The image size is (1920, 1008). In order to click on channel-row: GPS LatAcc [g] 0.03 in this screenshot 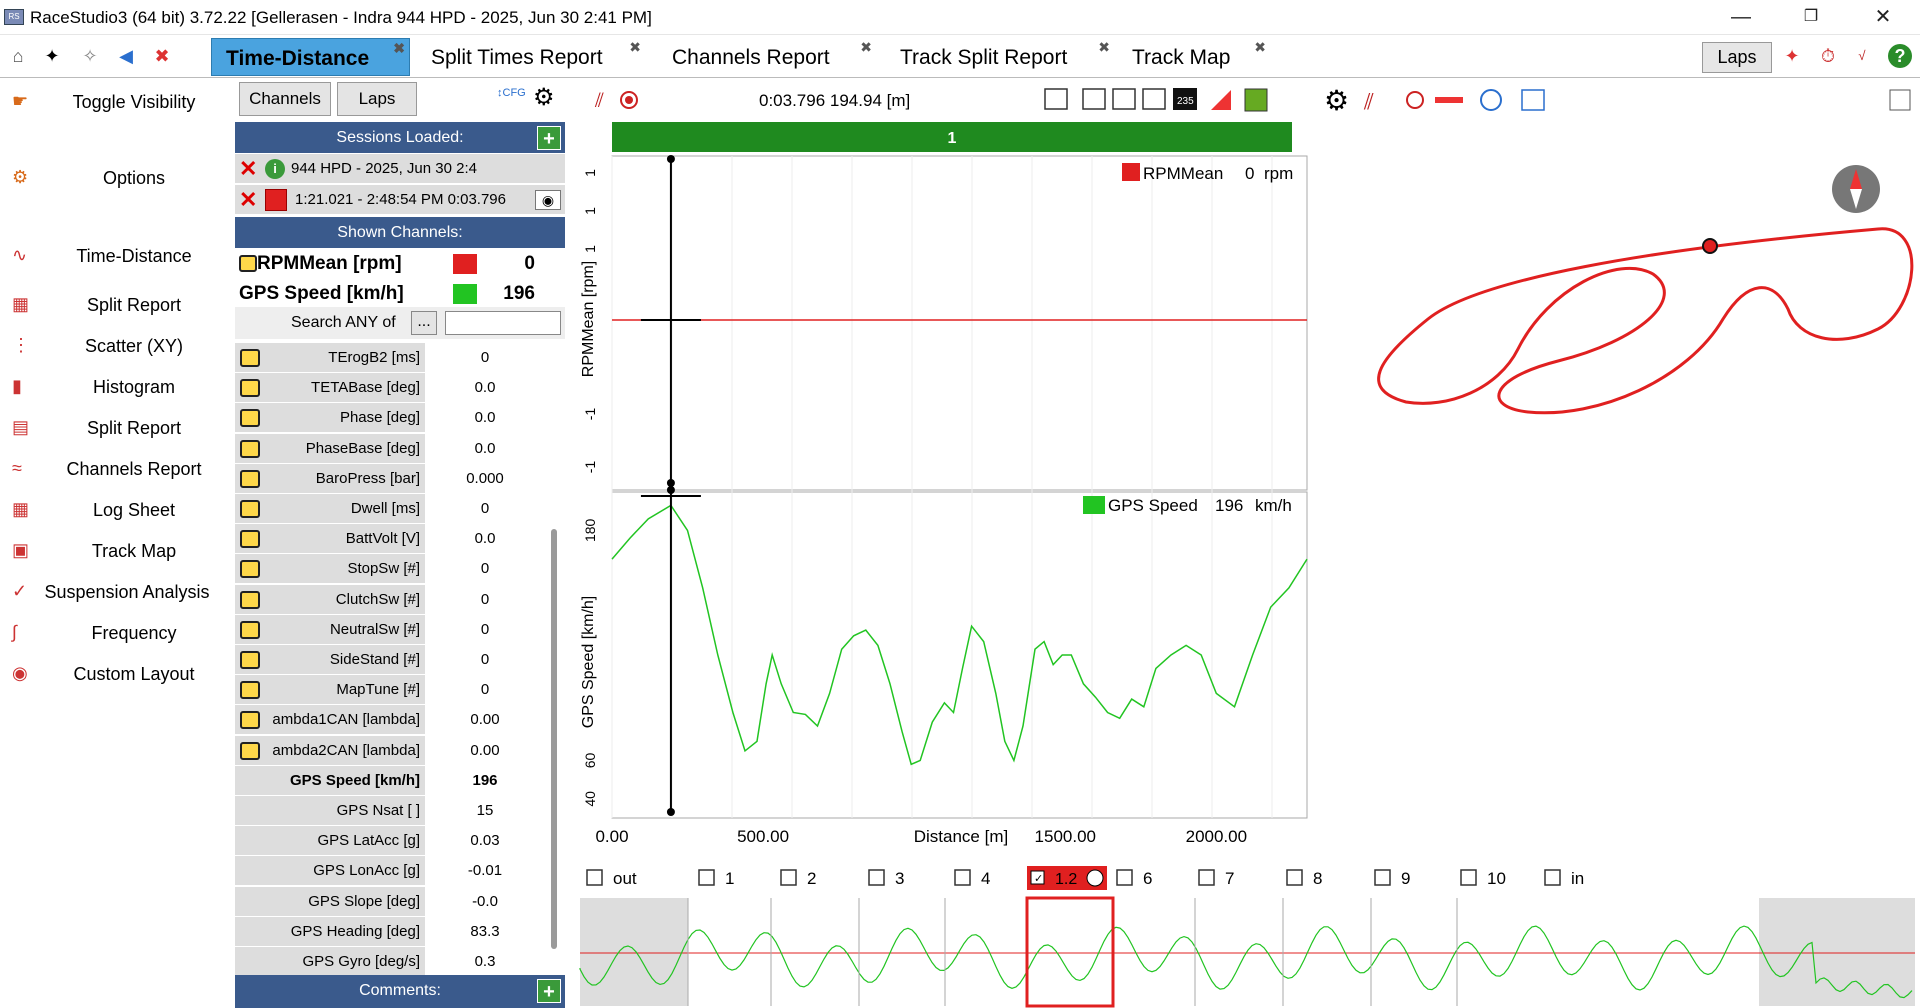, I will do `click(391, 841)`.